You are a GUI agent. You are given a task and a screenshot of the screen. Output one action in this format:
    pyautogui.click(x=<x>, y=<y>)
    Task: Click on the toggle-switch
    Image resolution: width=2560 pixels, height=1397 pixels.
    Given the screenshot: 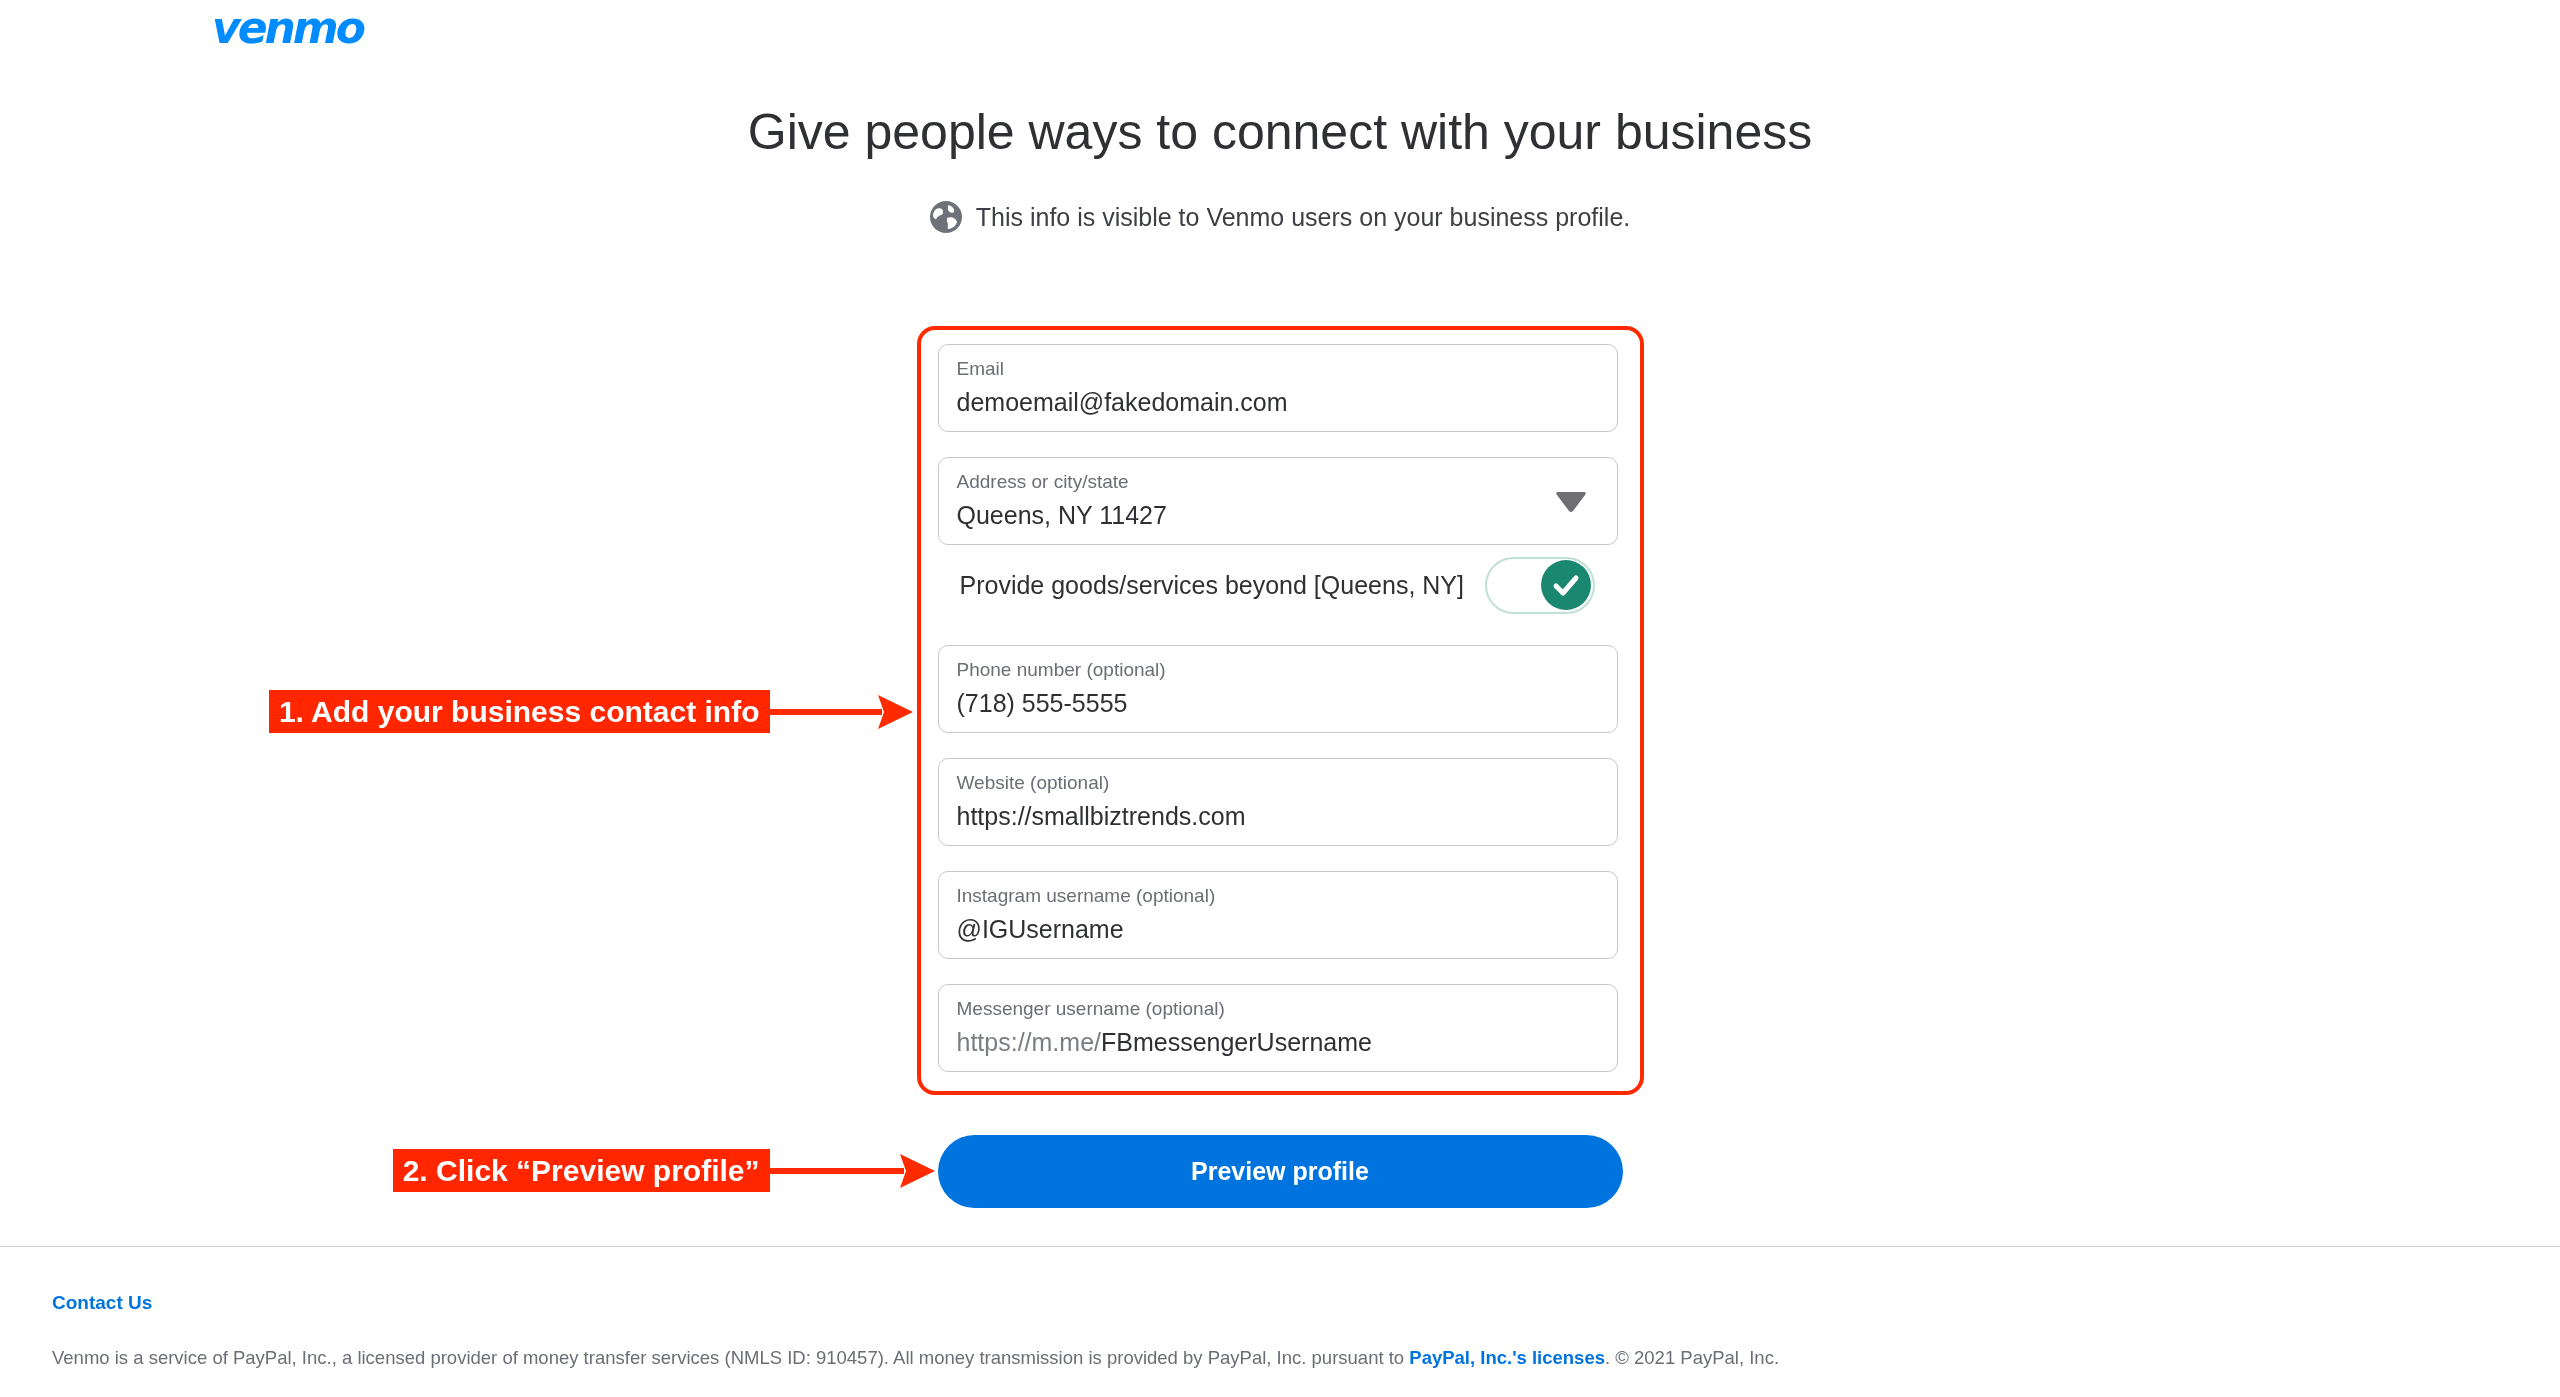 What is the action you would take?
    pyautogui.click(x=1539, y=585)
    